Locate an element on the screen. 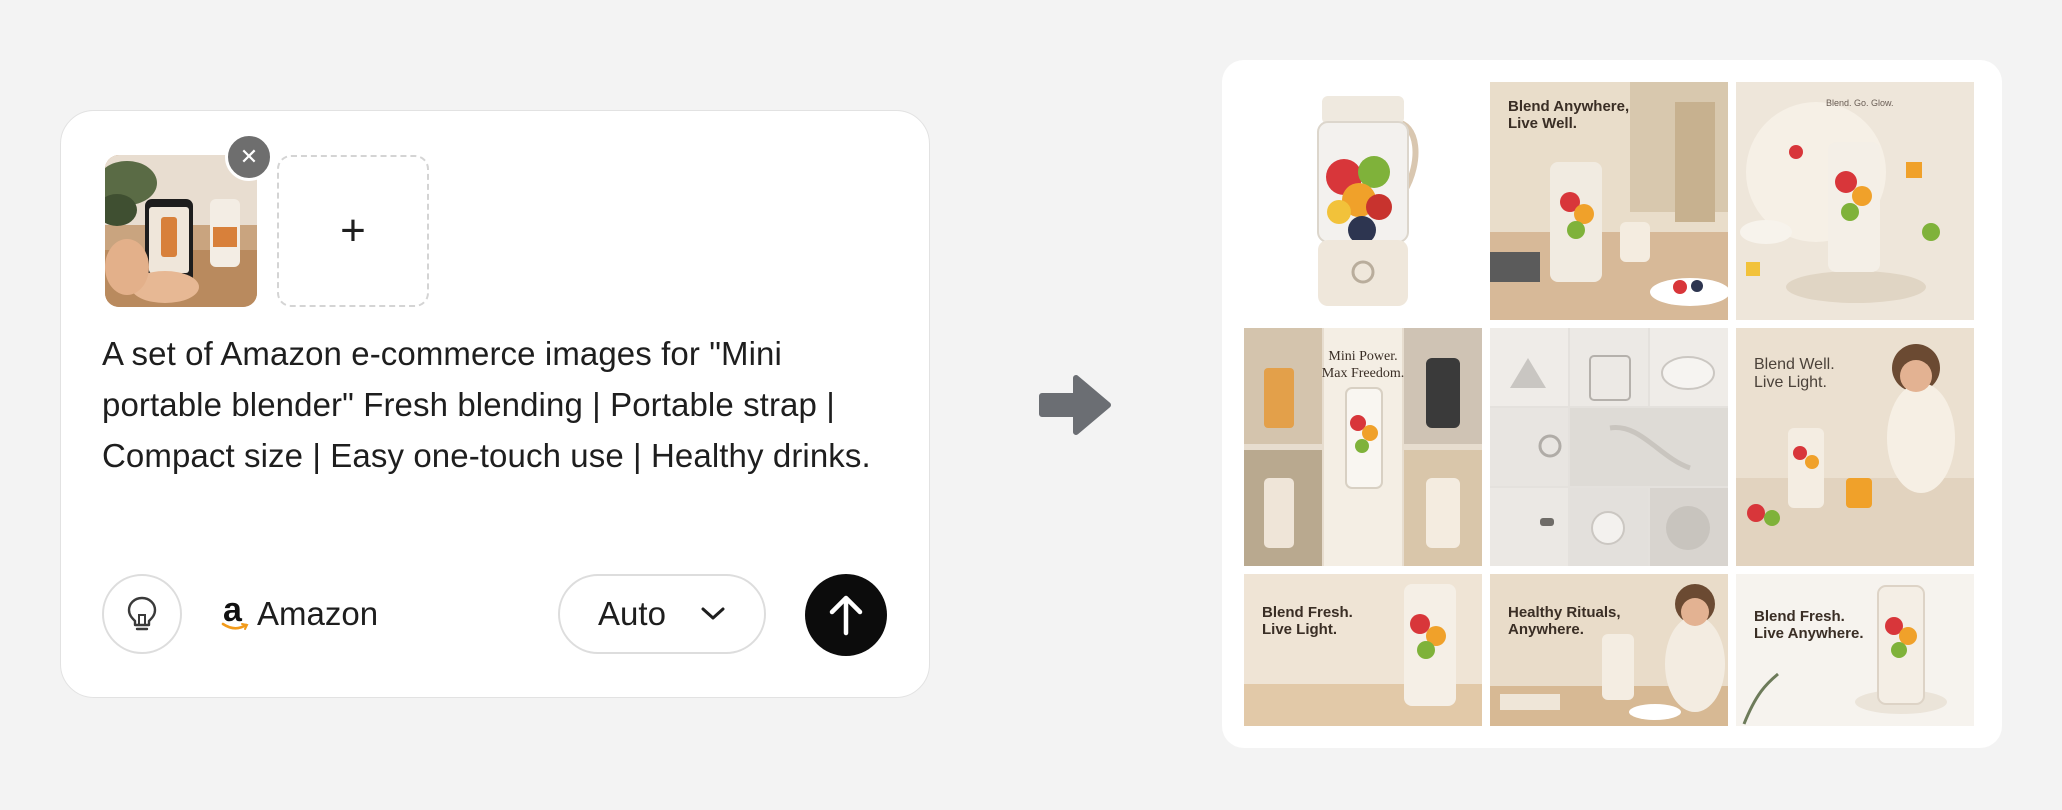 The image size is (2062, 810). arrow-right-icon is located at coordinates (1075, 405).